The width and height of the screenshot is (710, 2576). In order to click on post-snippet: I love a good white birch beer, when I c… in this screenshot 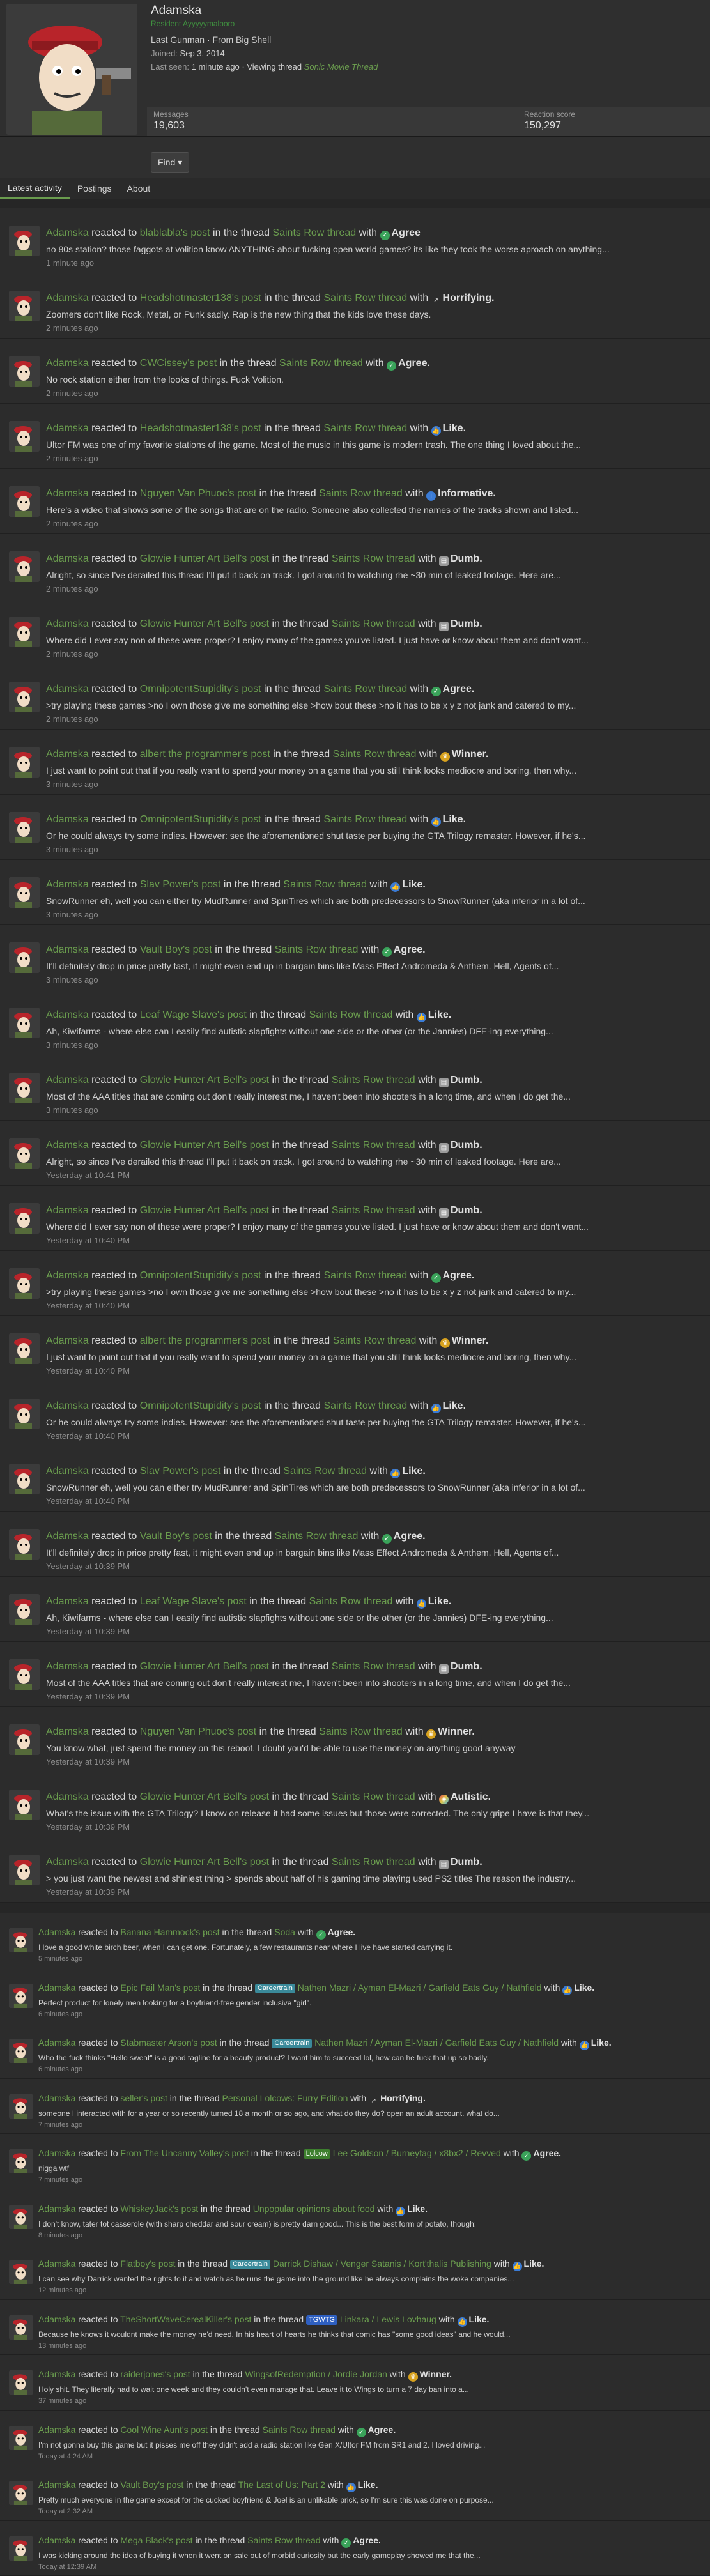, I will do `click(369, 1947)`.